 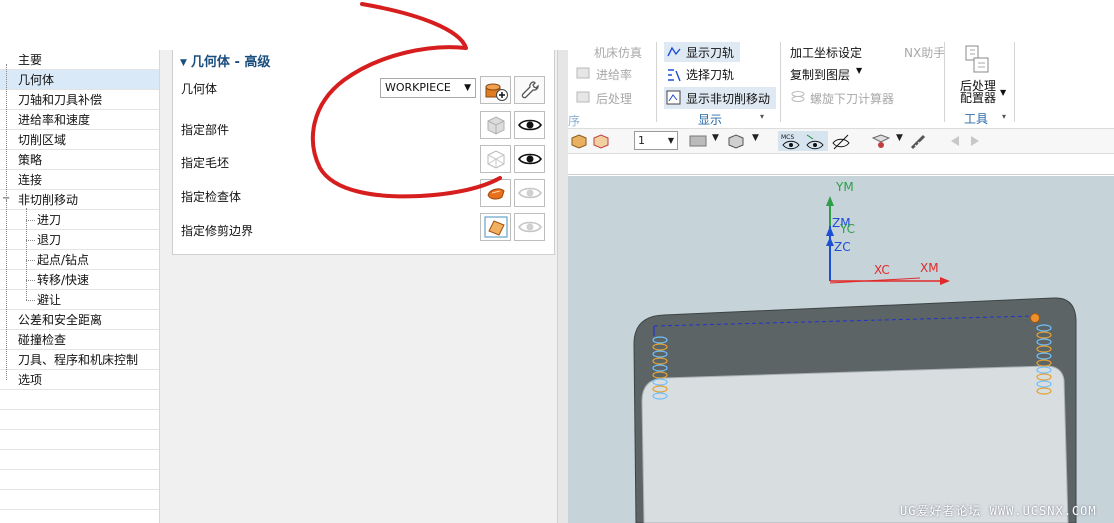 What do you see at coordinates (49, 300) in the screenshot?
I see `tree-item-label: 避让` at bounding box center [49, 300].